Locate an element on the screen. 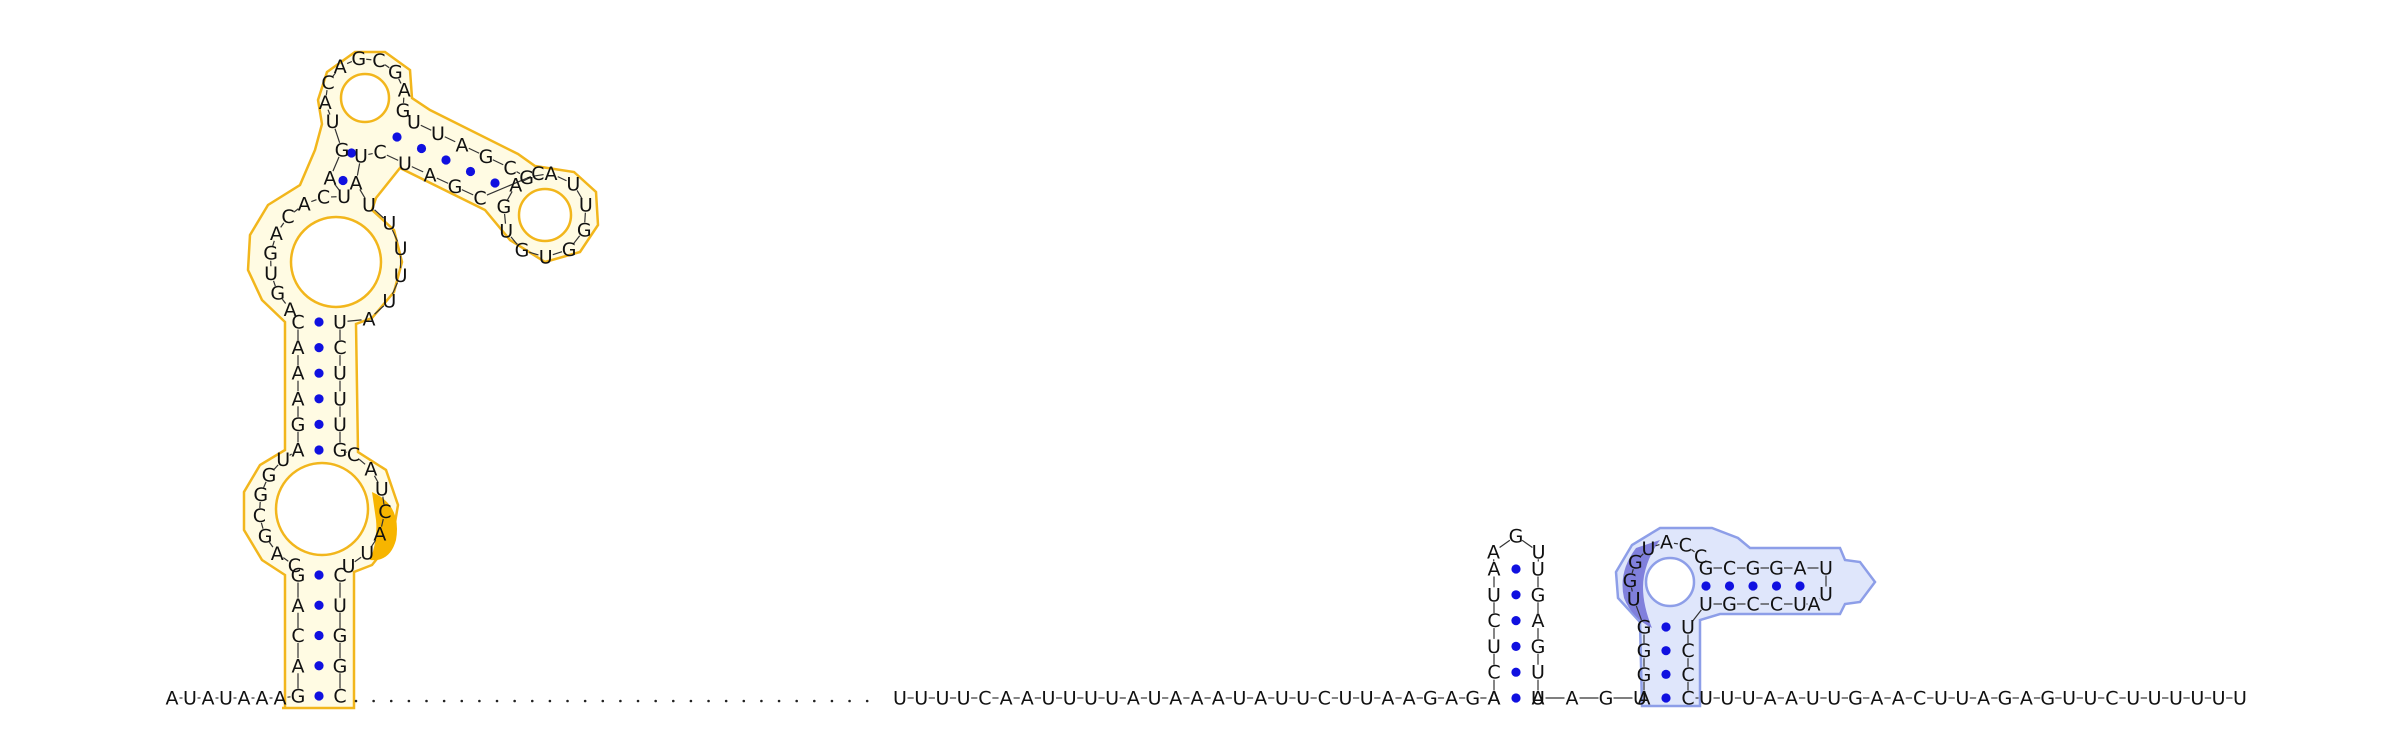 The image size is (2400, 755). pk-stem-base-pair is located at coordinates (1666, 698).